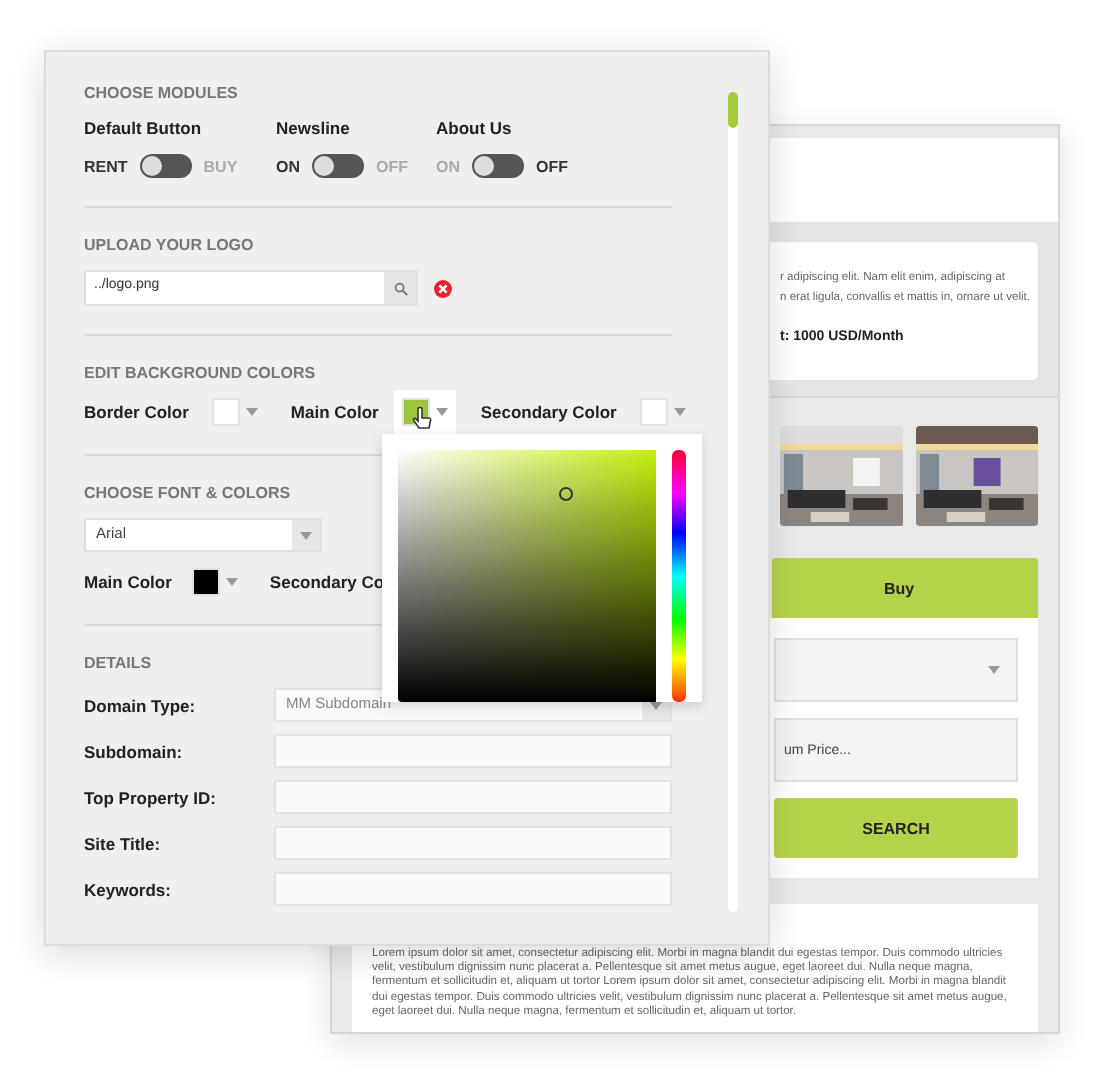 The height and width of the screenshot is (1080, 1110). Describe the element at coordinates (188, 493) in the screenshot. I see `section-heading: CHOOSE FONT & COLORS` at that location.